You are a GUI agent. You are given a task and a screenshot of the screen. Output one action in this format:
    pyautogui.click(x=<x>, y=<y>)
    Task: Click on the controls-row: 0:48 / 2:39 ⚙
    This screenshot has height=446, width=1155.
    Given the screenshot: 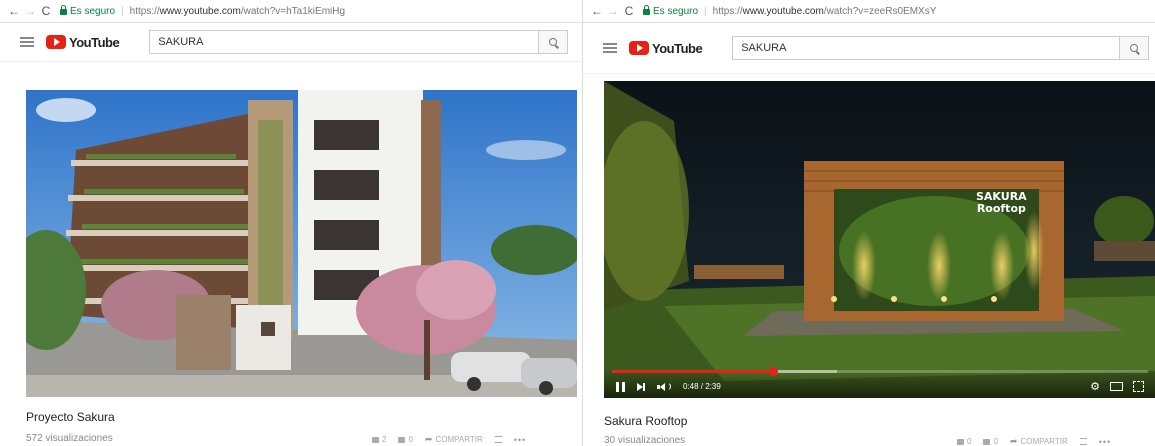 What is the action you would take?
    pyautogui.click(x=880, y=386)
    